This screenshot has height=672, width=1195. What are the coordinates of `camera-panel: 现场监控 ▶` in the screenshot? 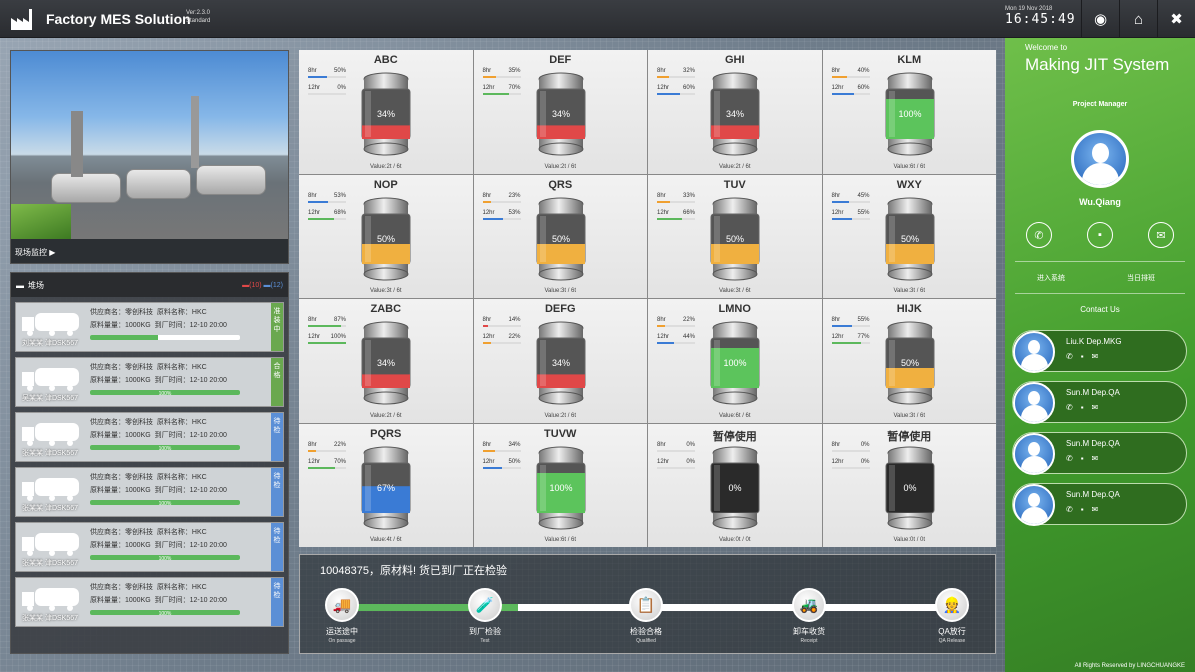 It's located at (149, 157).